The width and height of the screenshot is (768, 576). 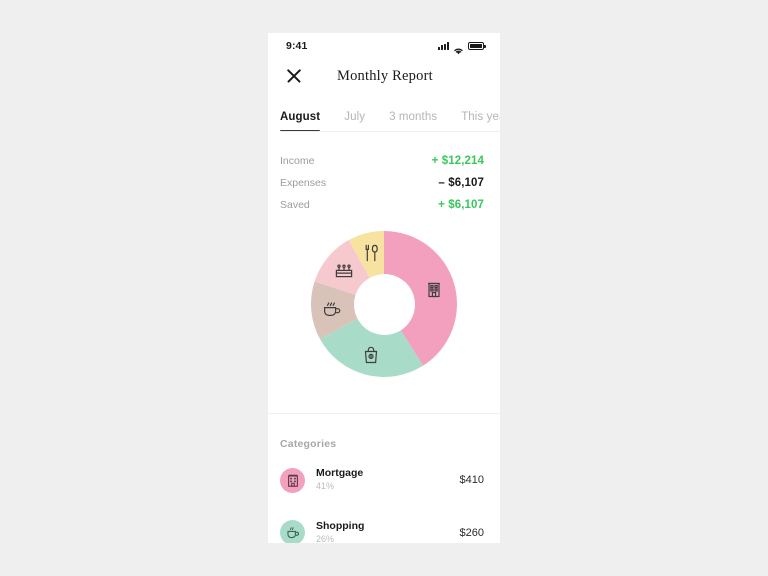 What do you see at coordinates (300, 121) in the screenshot?
I see `tab-august: August` at bounding box center [300, 121].